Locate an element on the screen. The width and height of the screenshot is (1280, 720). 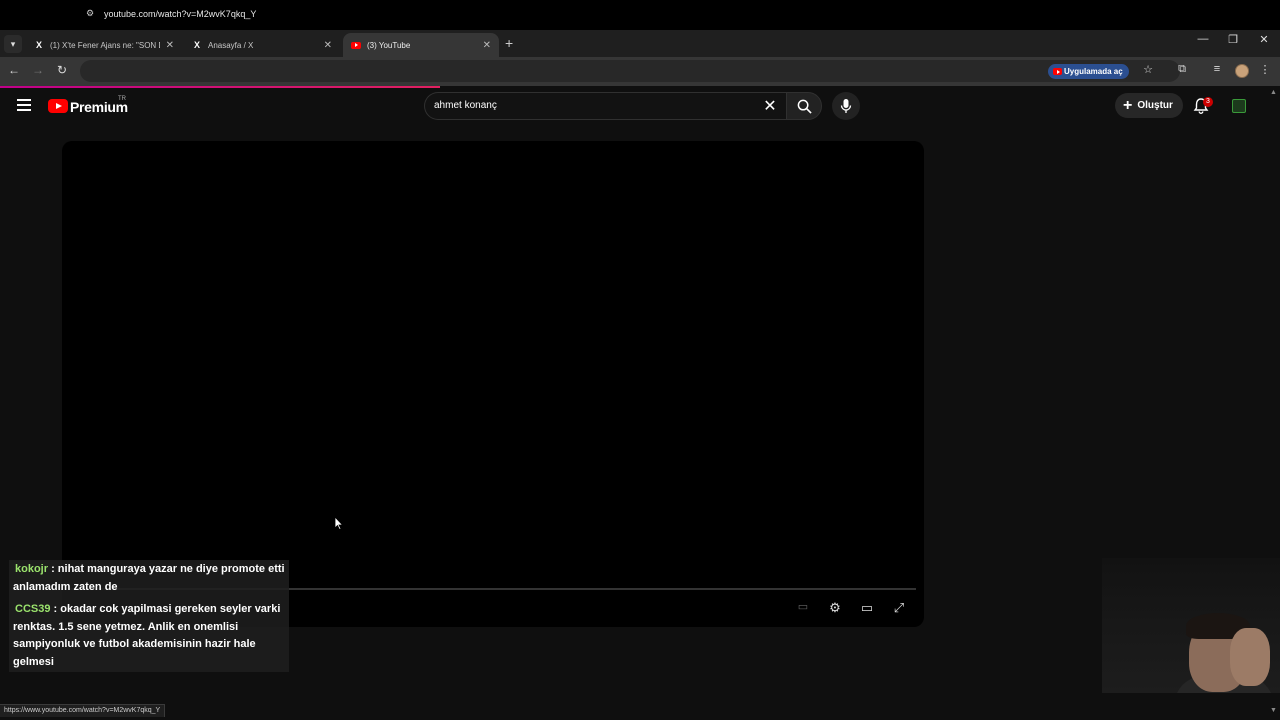
bookmark-star-icon: ☆ is located at coordinates (1148, 69).